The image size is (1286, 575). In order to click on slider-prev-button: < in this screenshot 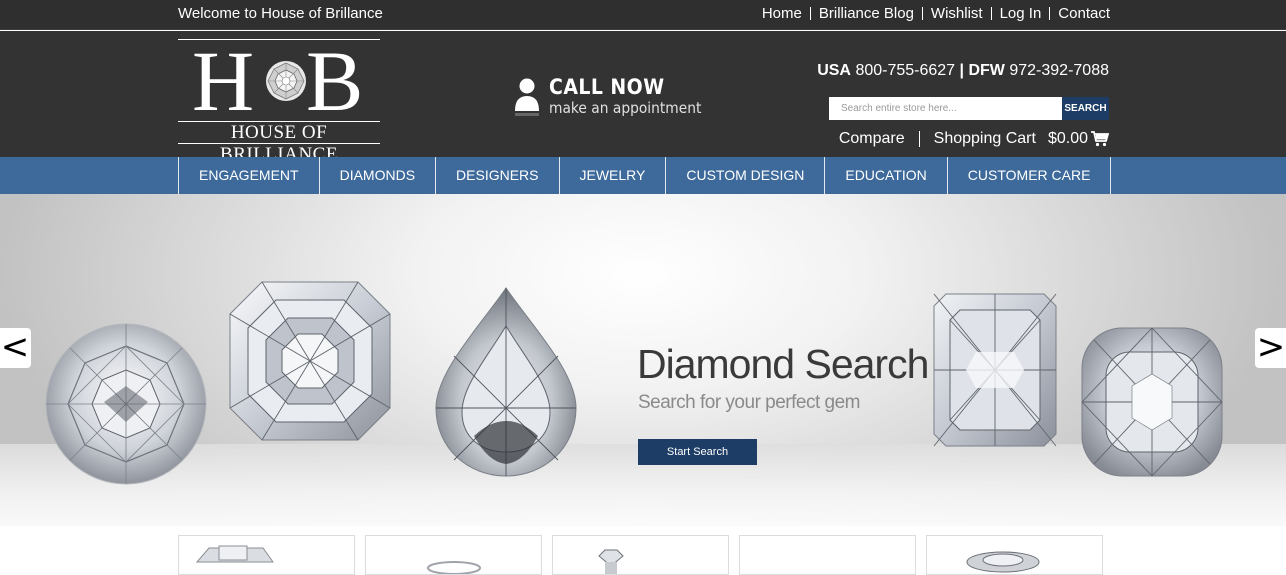, I will do `click(15, 348)`.